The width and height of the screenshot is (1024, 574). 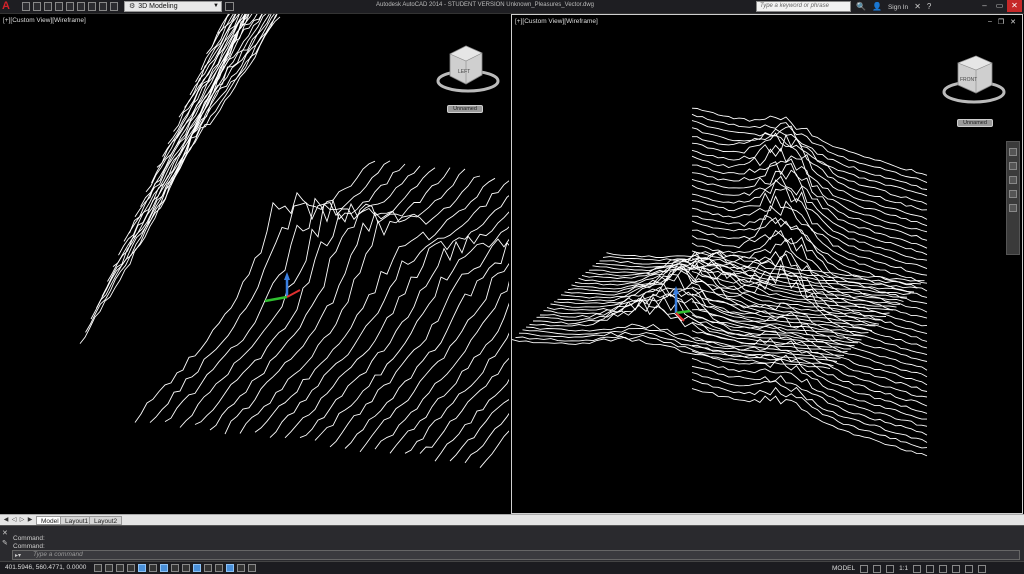 What do you see at coordinates (1013, 208) in the screenshot?
I see `showmotion-icon` at bounding box center [1013, 208].